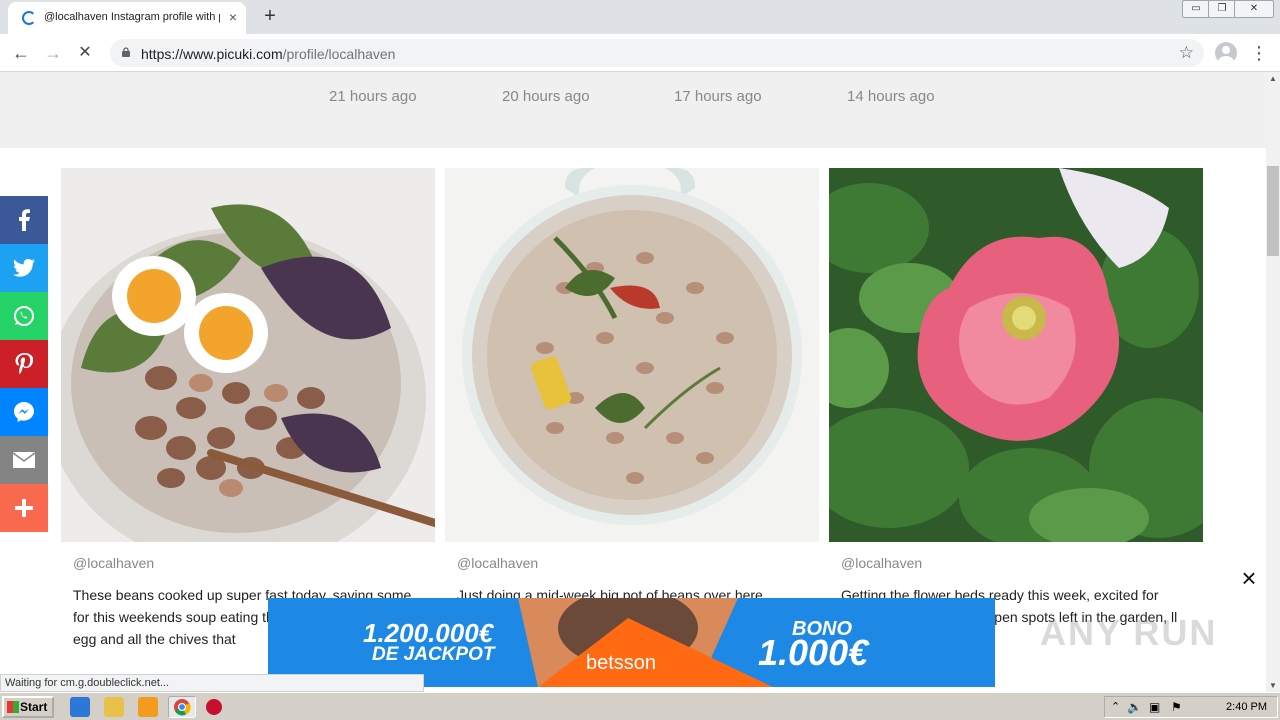 This screenshot has height=720, width=1280. Describe the element at coordinates (1273, 78) in the screenshot. I see `scroll-up-arrow-icon: ▲` at that location.